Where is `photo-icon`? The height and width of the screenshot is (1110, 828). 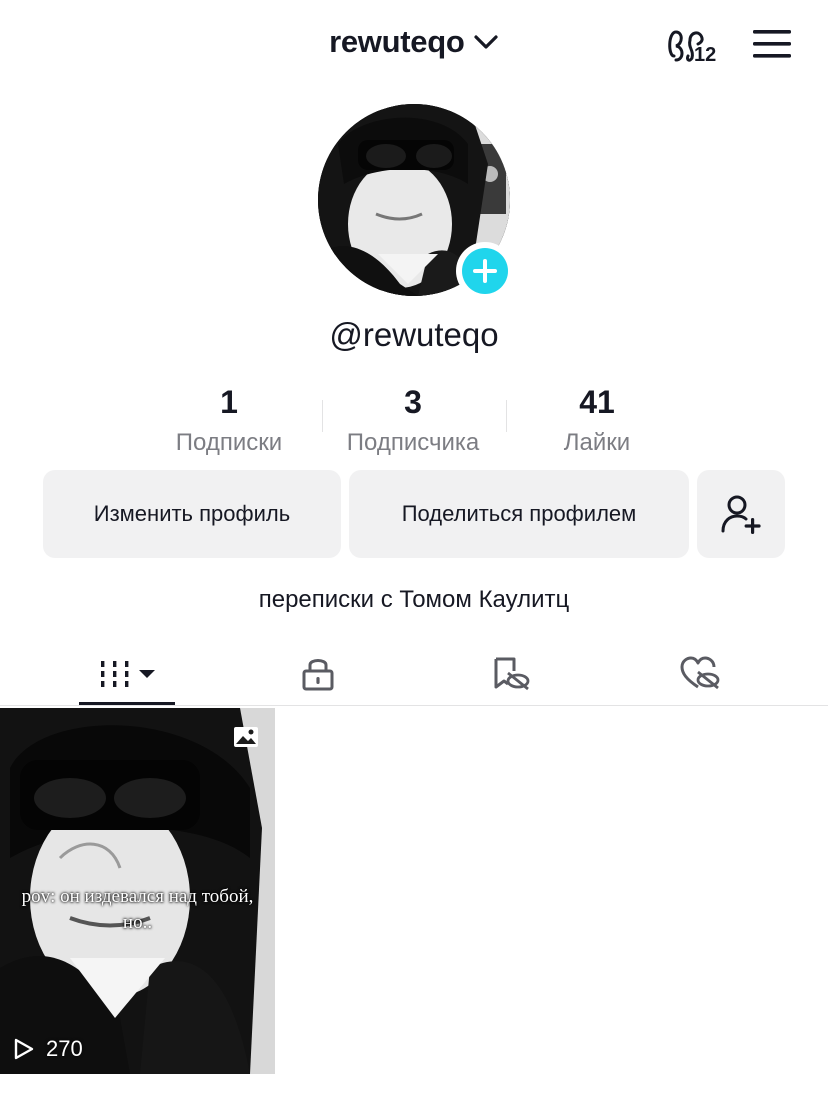 photo-icon is located at coordinates (246, 737).